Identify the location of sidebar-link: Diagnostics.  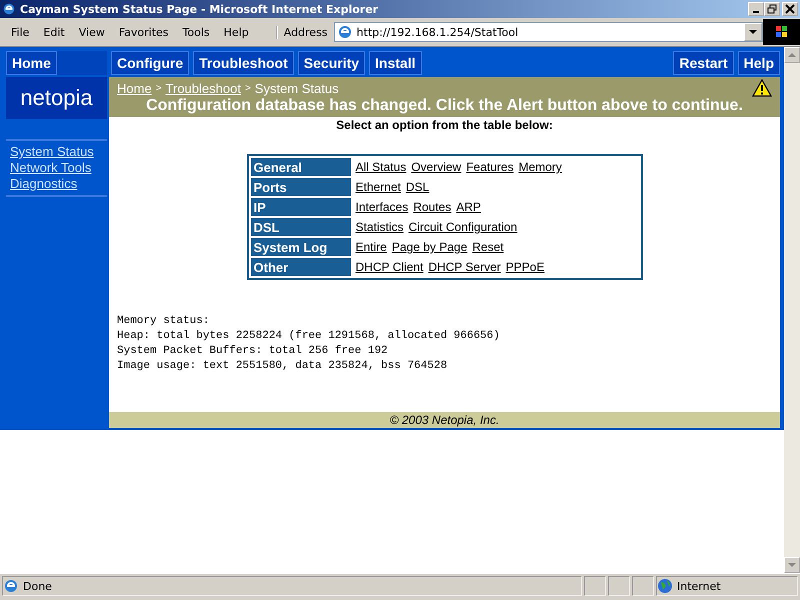
(56, 184).